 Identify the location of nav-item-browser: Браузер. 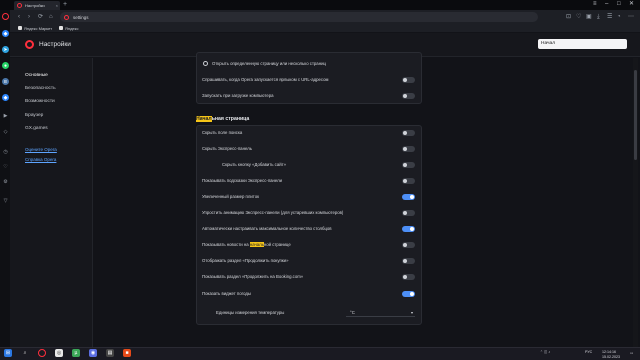
(34, 116).